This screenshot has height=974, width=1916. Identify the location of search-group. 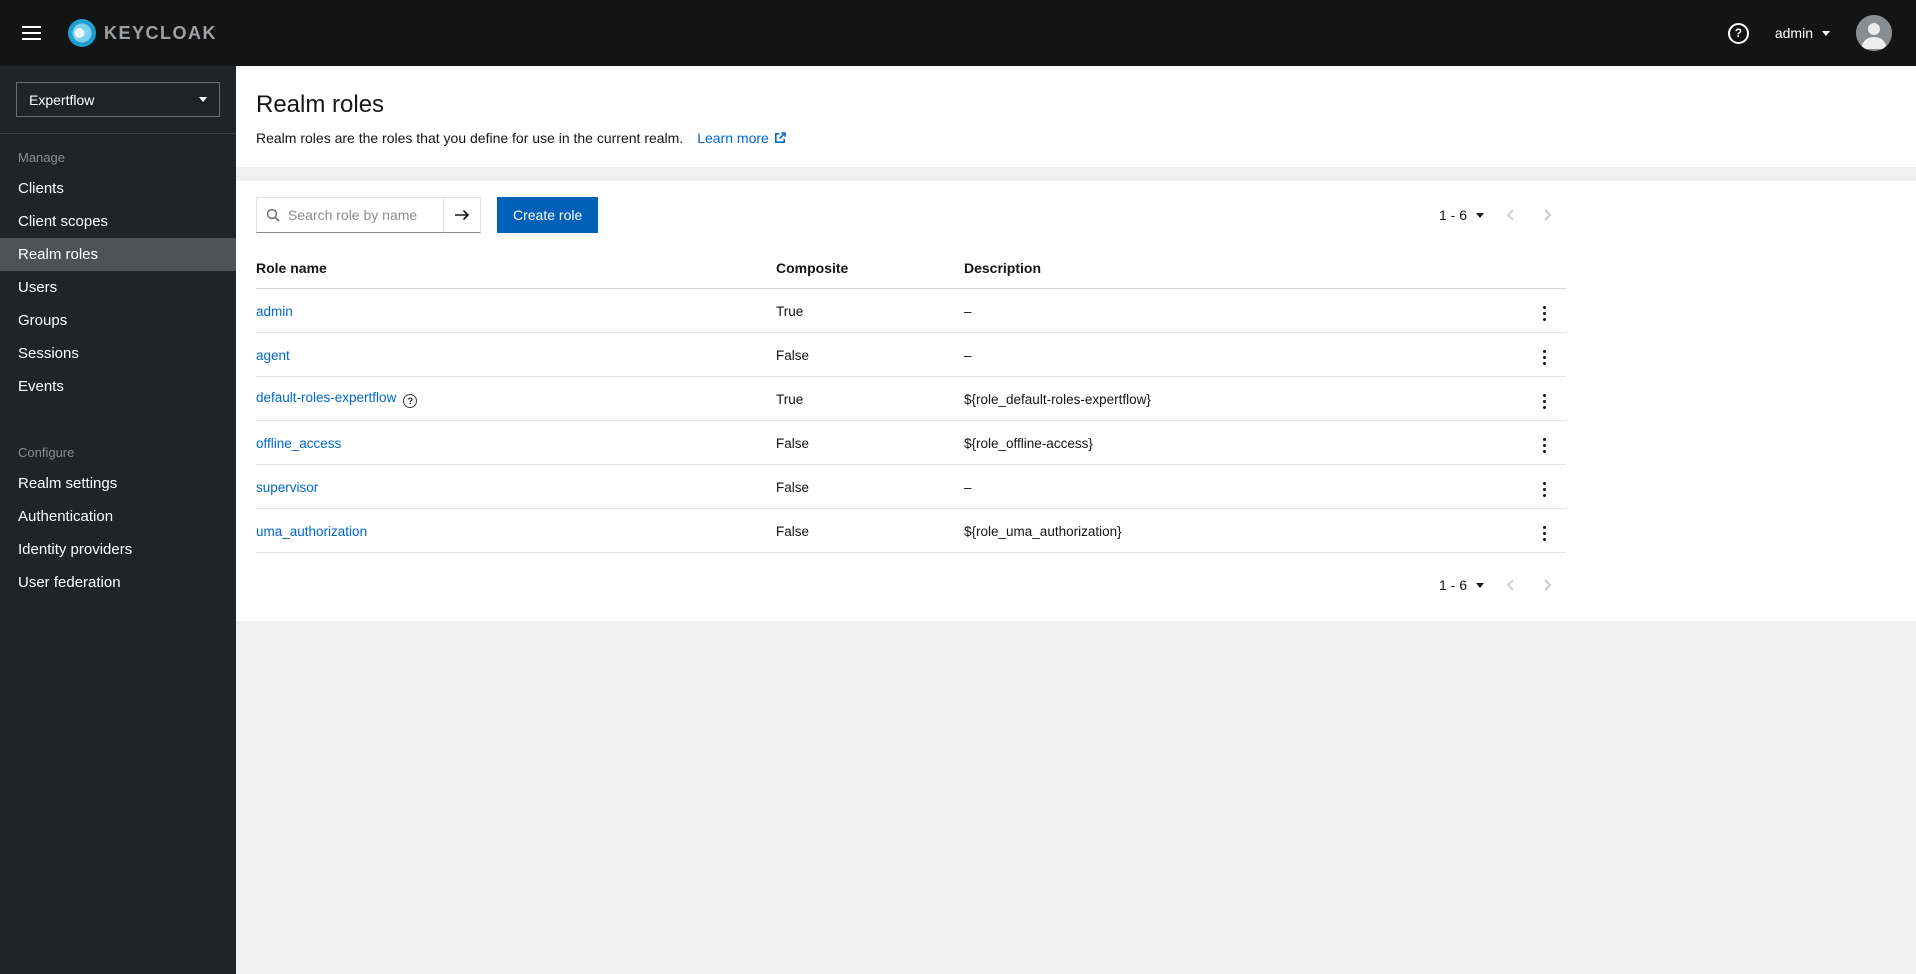
(368, 215).